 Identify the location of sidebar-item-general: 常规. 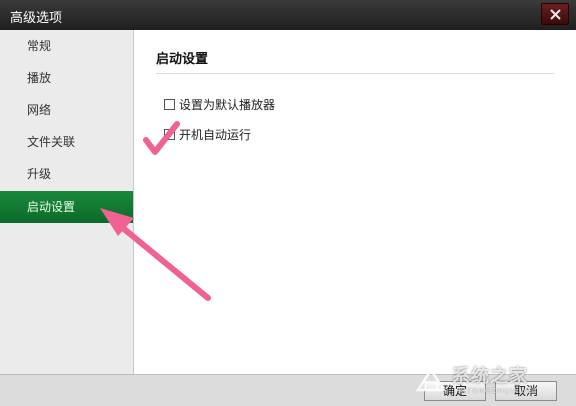
(66, 46).